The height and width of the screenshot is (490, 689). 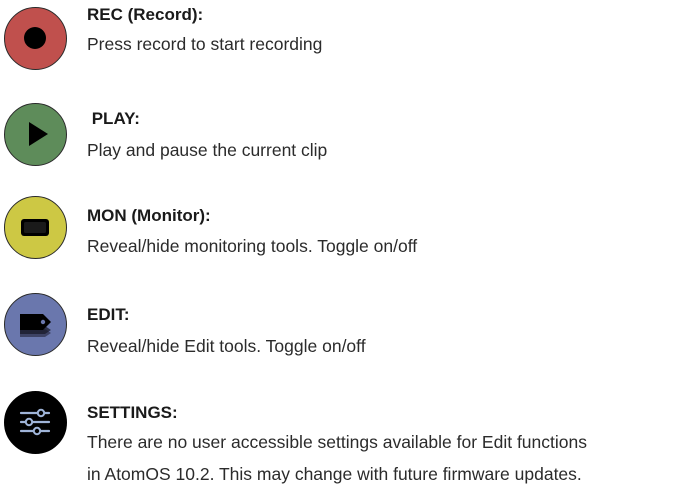 I want to click on edit-tag-icon, so click(x=35, y=325).